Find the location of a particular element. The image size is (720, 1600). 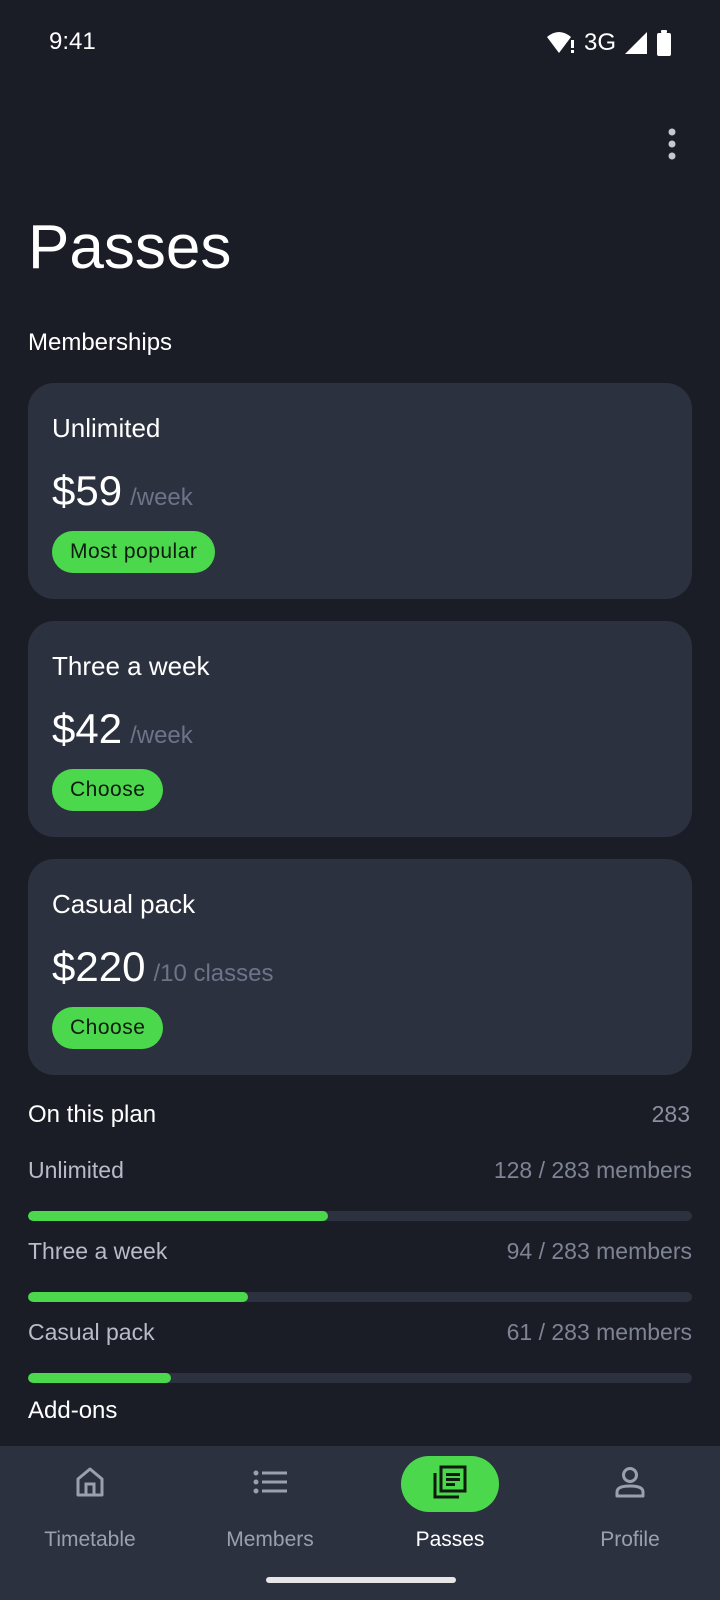

bar-count: 61 / 283 members is located at coordinates (599, 1332).